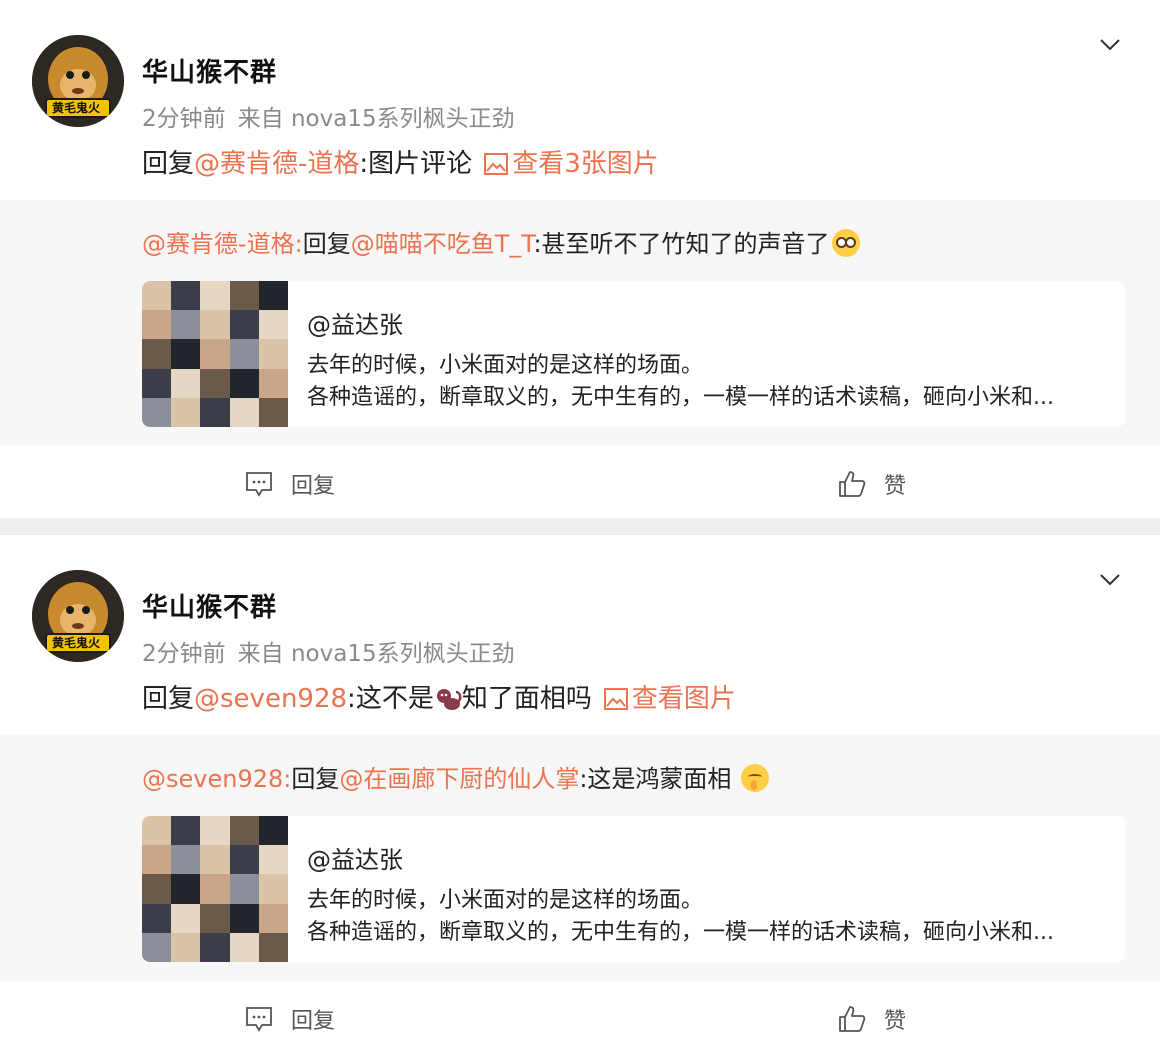  What do you see at coordinates (755, 778) in the screenshot?
I see `shush-emoji-icon` at bounding box center [755, 778].